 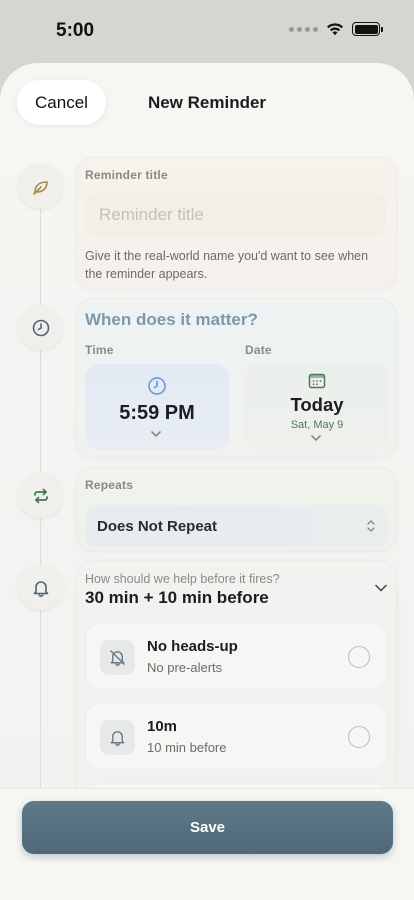 I want to click on status-time: 5:00, so click(x=75, y=30).